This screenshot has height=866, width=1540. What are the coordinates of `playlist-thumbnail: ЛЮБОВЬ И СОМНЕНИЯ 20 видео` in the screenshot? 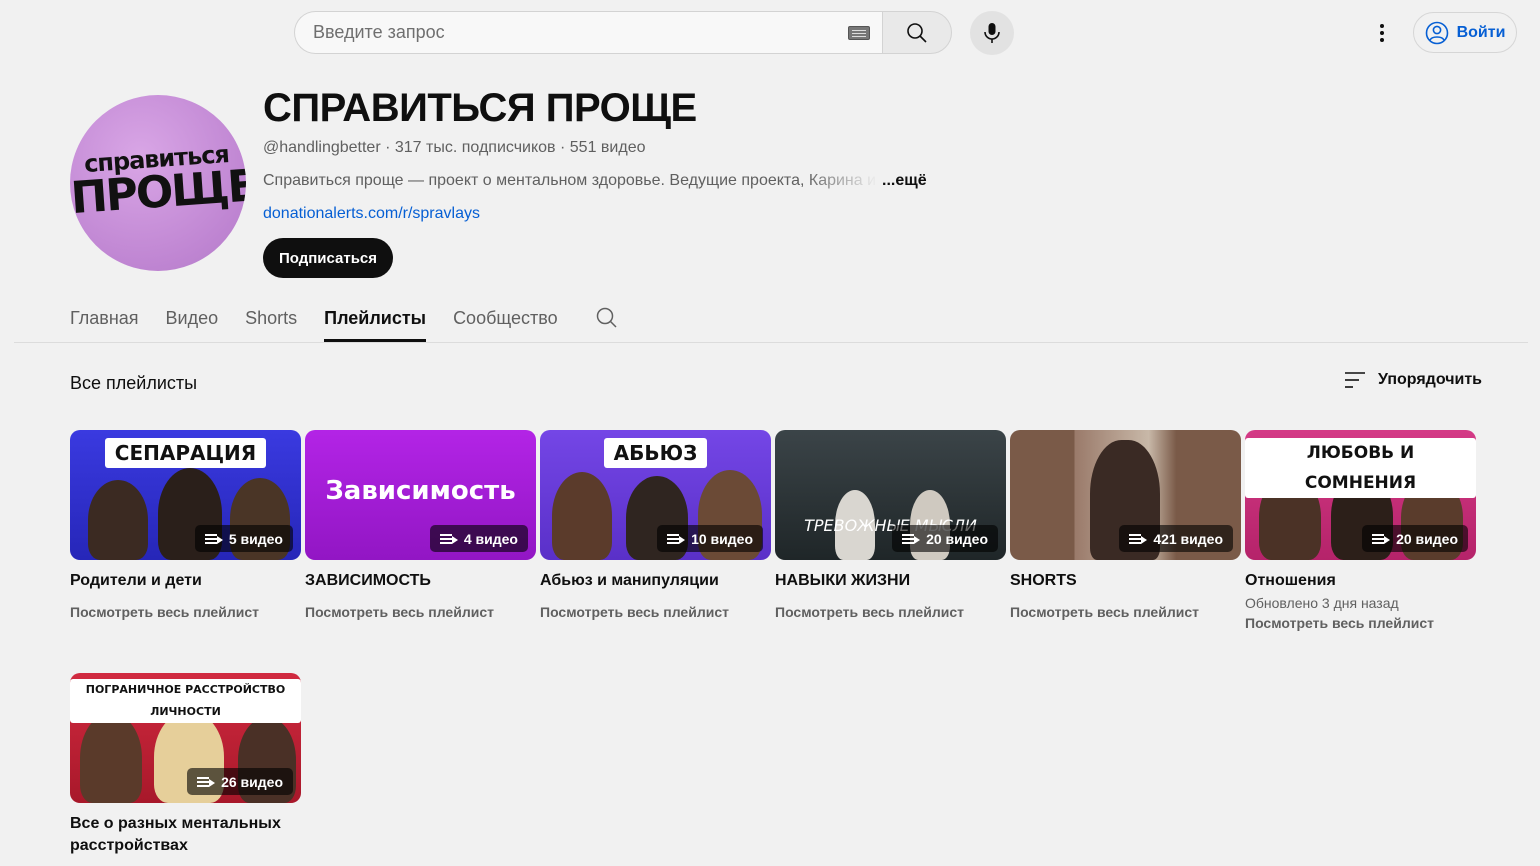 It's located at (1360, 495).